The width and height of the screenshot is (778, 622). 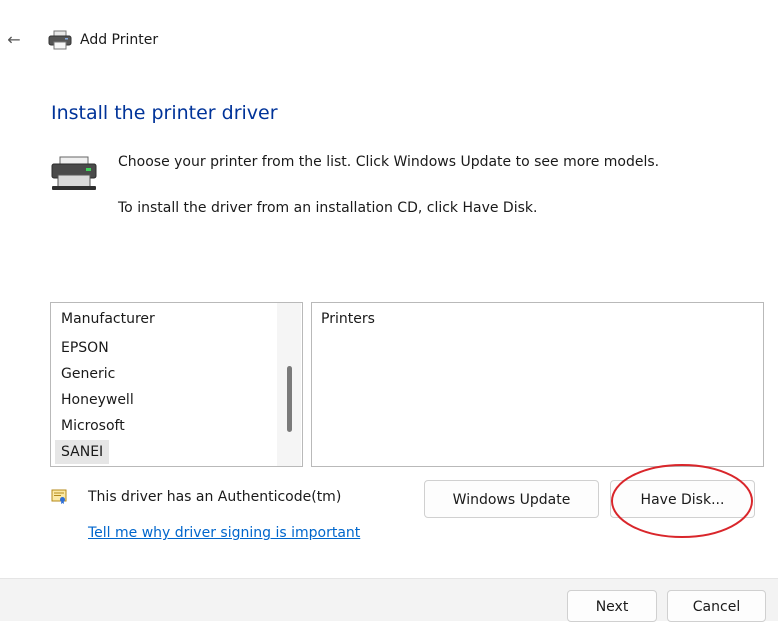 What do you see at coordinates (108, 319) in the screenshot?
I see `manufacturer-column-header: Manufacturer` at bounding box center [108, 319].